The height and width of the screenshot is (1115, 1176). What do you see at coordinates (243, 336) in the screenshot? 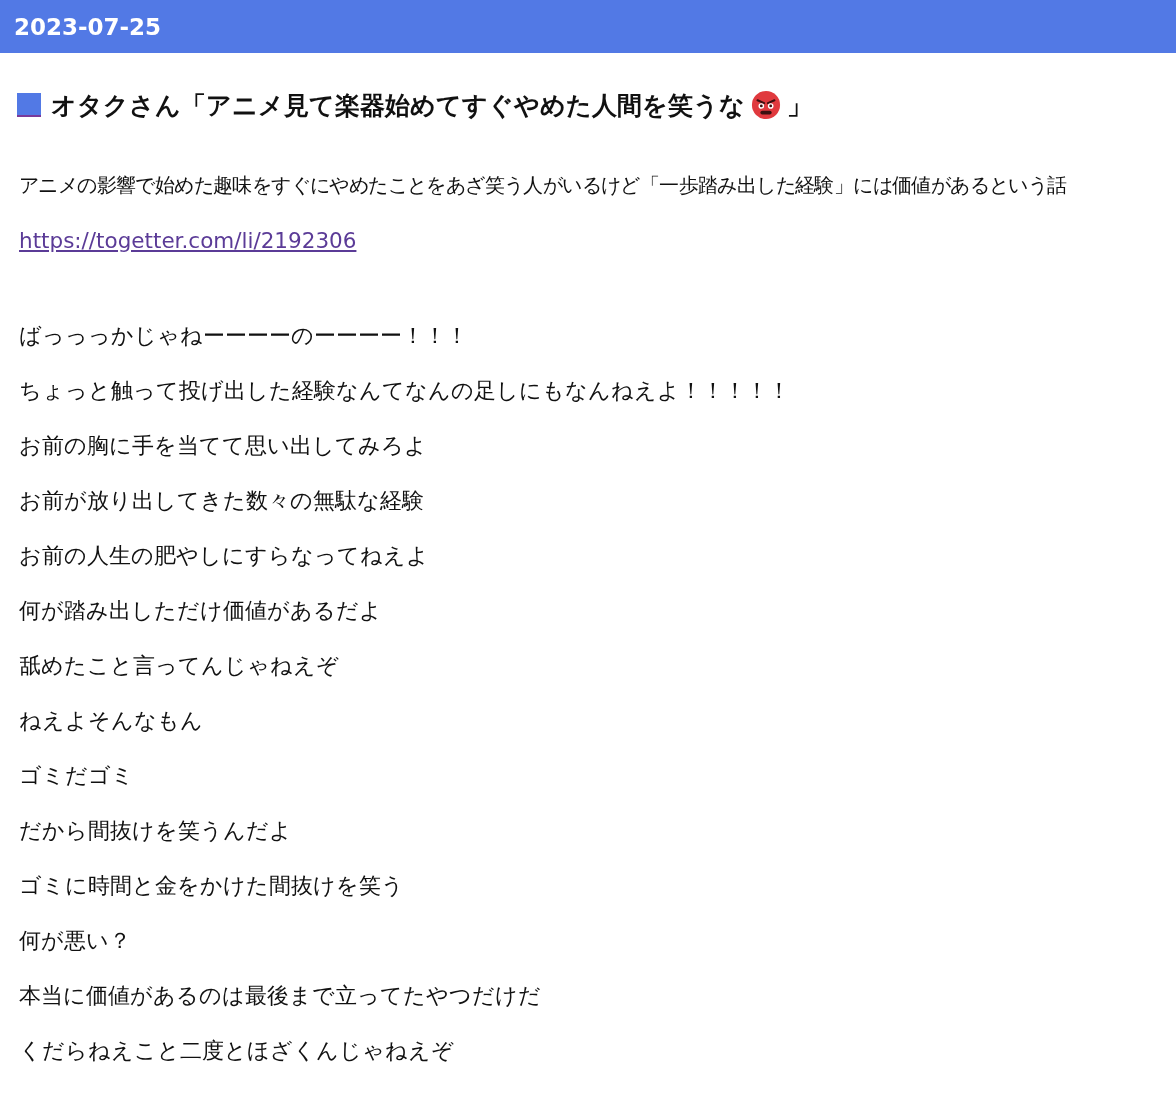
I see `body-line: ばっっっかじゃねーーーーのーーーー！！！` at bounding box center [243, 336].